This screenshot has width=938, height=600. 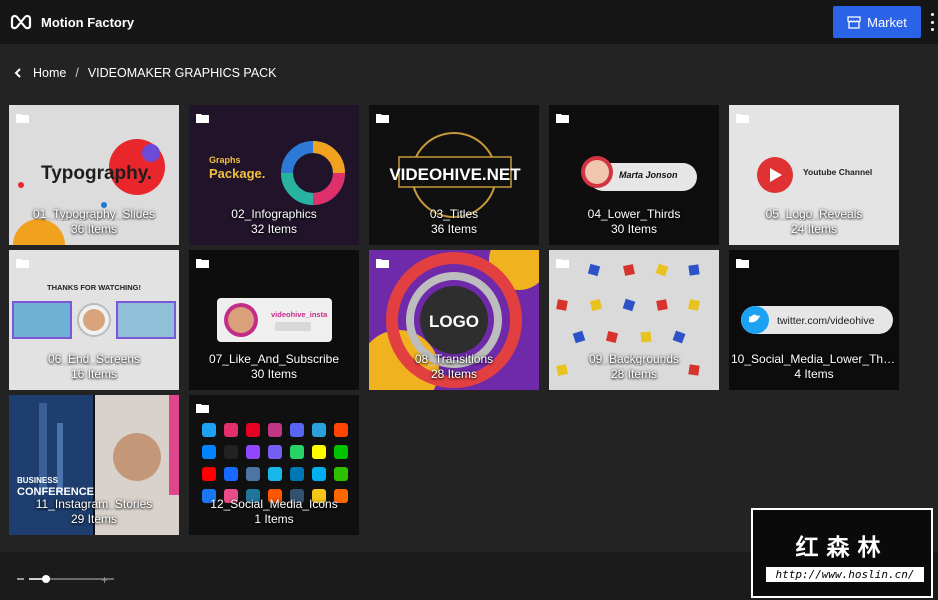 I want to click on breadcrumb-home: Home, so click(x=49, y=73).